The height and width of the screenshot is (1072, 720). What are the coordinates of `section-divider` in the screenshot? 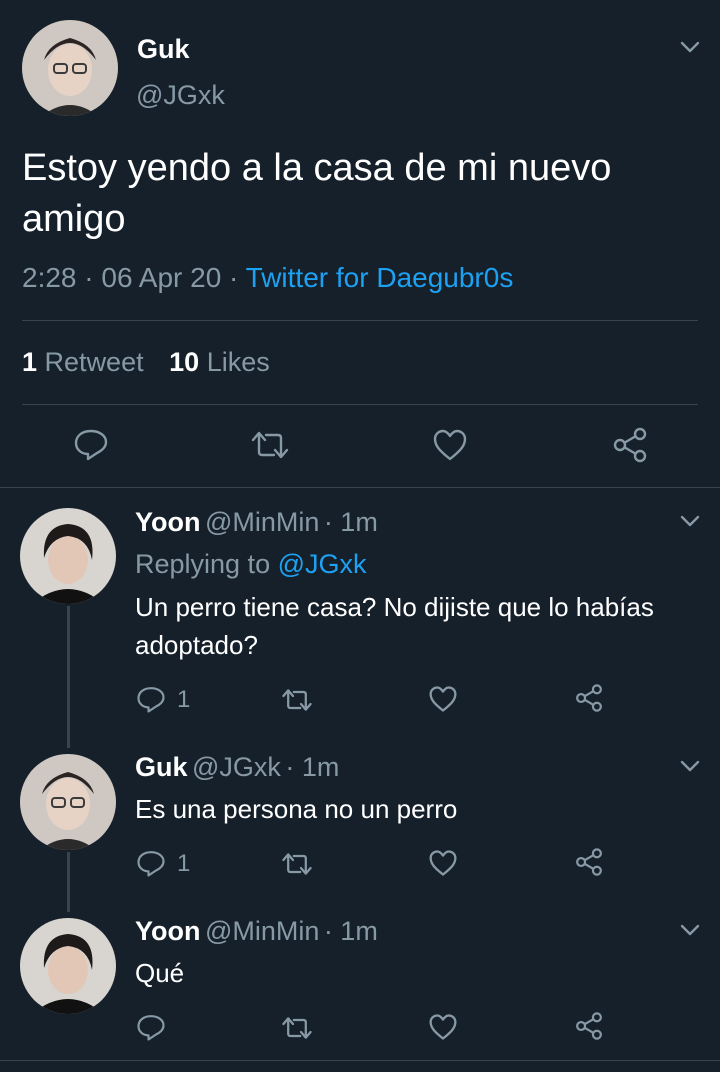 It's located at (360, 487).